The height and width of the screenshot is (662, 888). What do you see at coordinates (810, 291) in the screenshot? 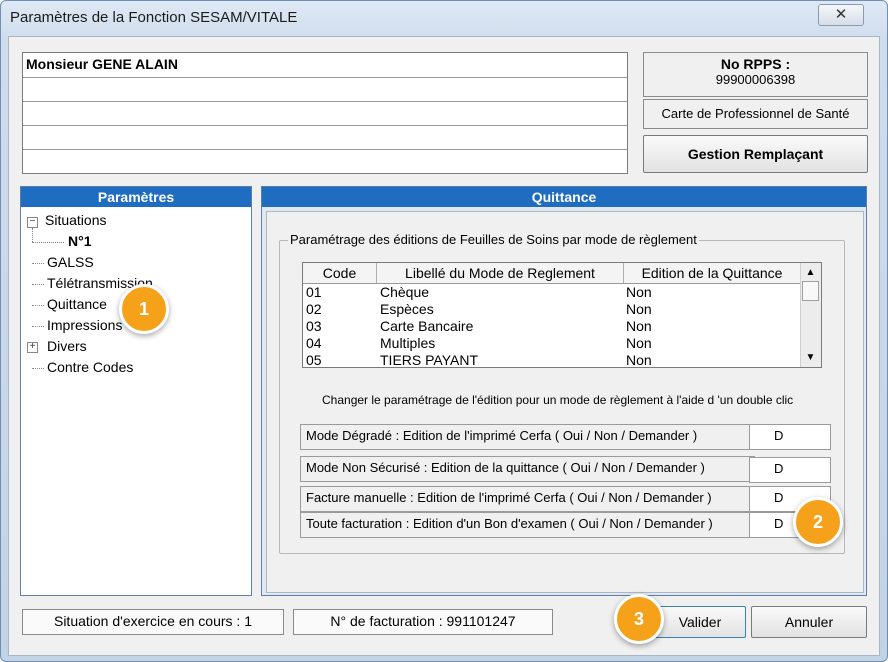
I see `scroll-thumb` at bounding box center [810, 291].